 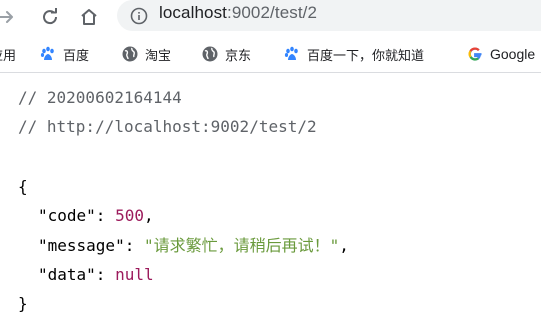 I want to click on bookmarks-bar: 应用 百度 淘宝 京东, so click(x=270, y=54).